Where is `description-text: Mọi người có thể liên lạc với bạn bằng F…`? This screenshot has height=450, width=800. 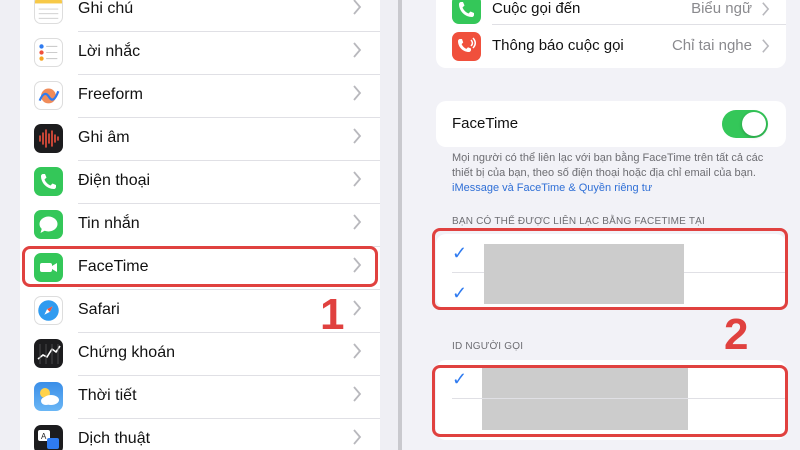
description-text: Mọi người có thể liên lạc với bạn bằng F… is located at coordinates (608, 165).